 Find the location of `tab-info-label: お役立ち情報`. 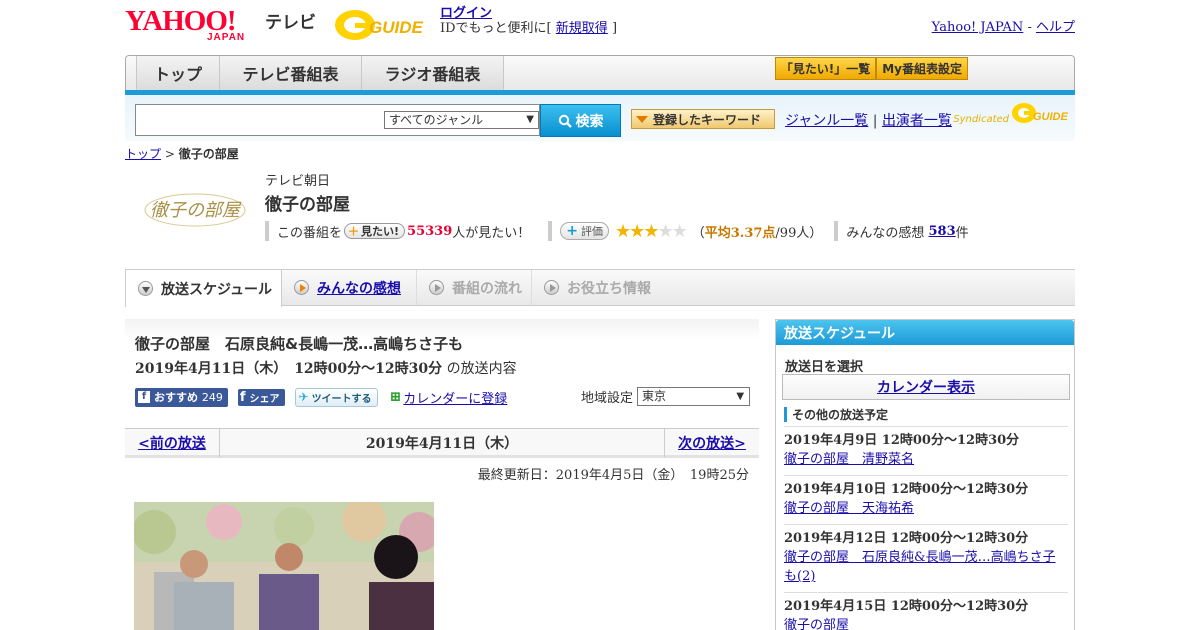

tab-info-label: お役立ち情報 is located at coordinates (609, 288).